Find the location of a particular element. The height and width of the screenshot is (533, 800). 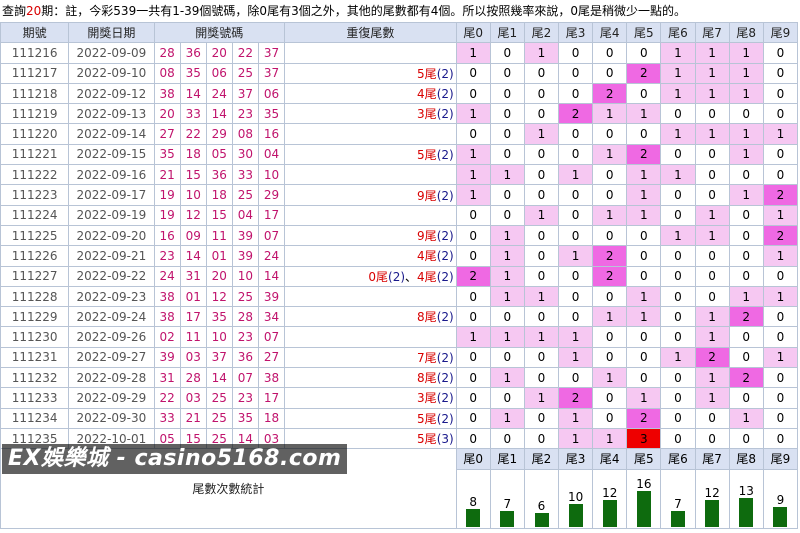

drawn-number: 07 is located at coordinates (245, 378).